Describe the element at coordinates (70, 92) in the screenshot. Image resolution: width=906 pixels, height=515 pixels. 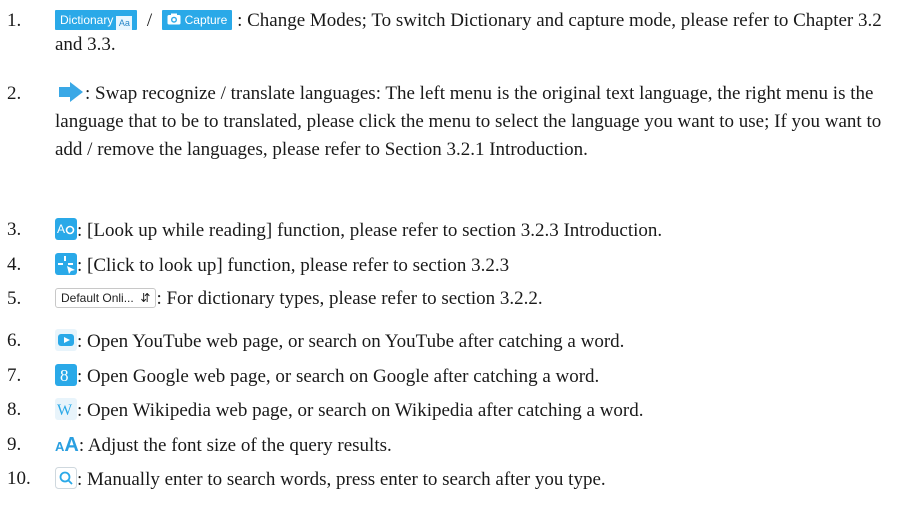
I see `swap-arrow-icon` at that location.